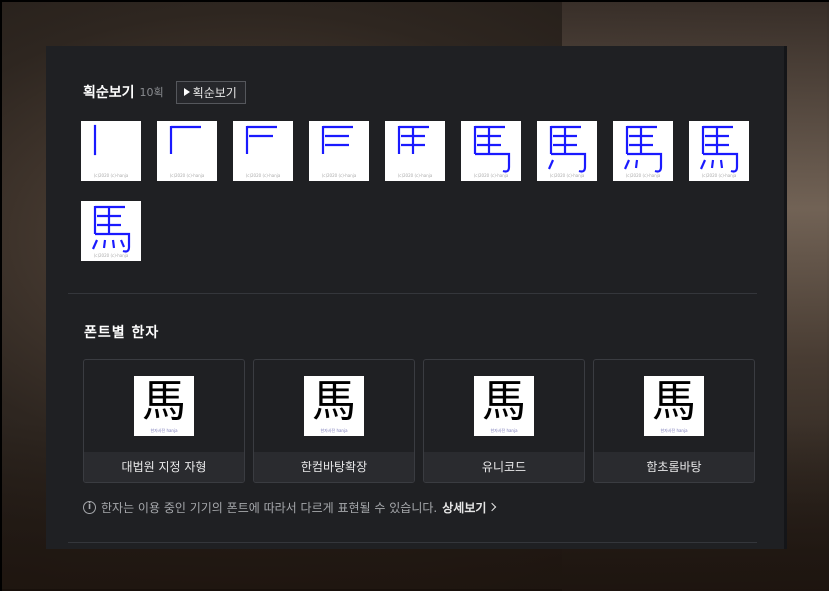 The image size is (829, 591). Describe the element at coordinates (89, 507) in the screenshot. I see `info-icon: i` at that location.